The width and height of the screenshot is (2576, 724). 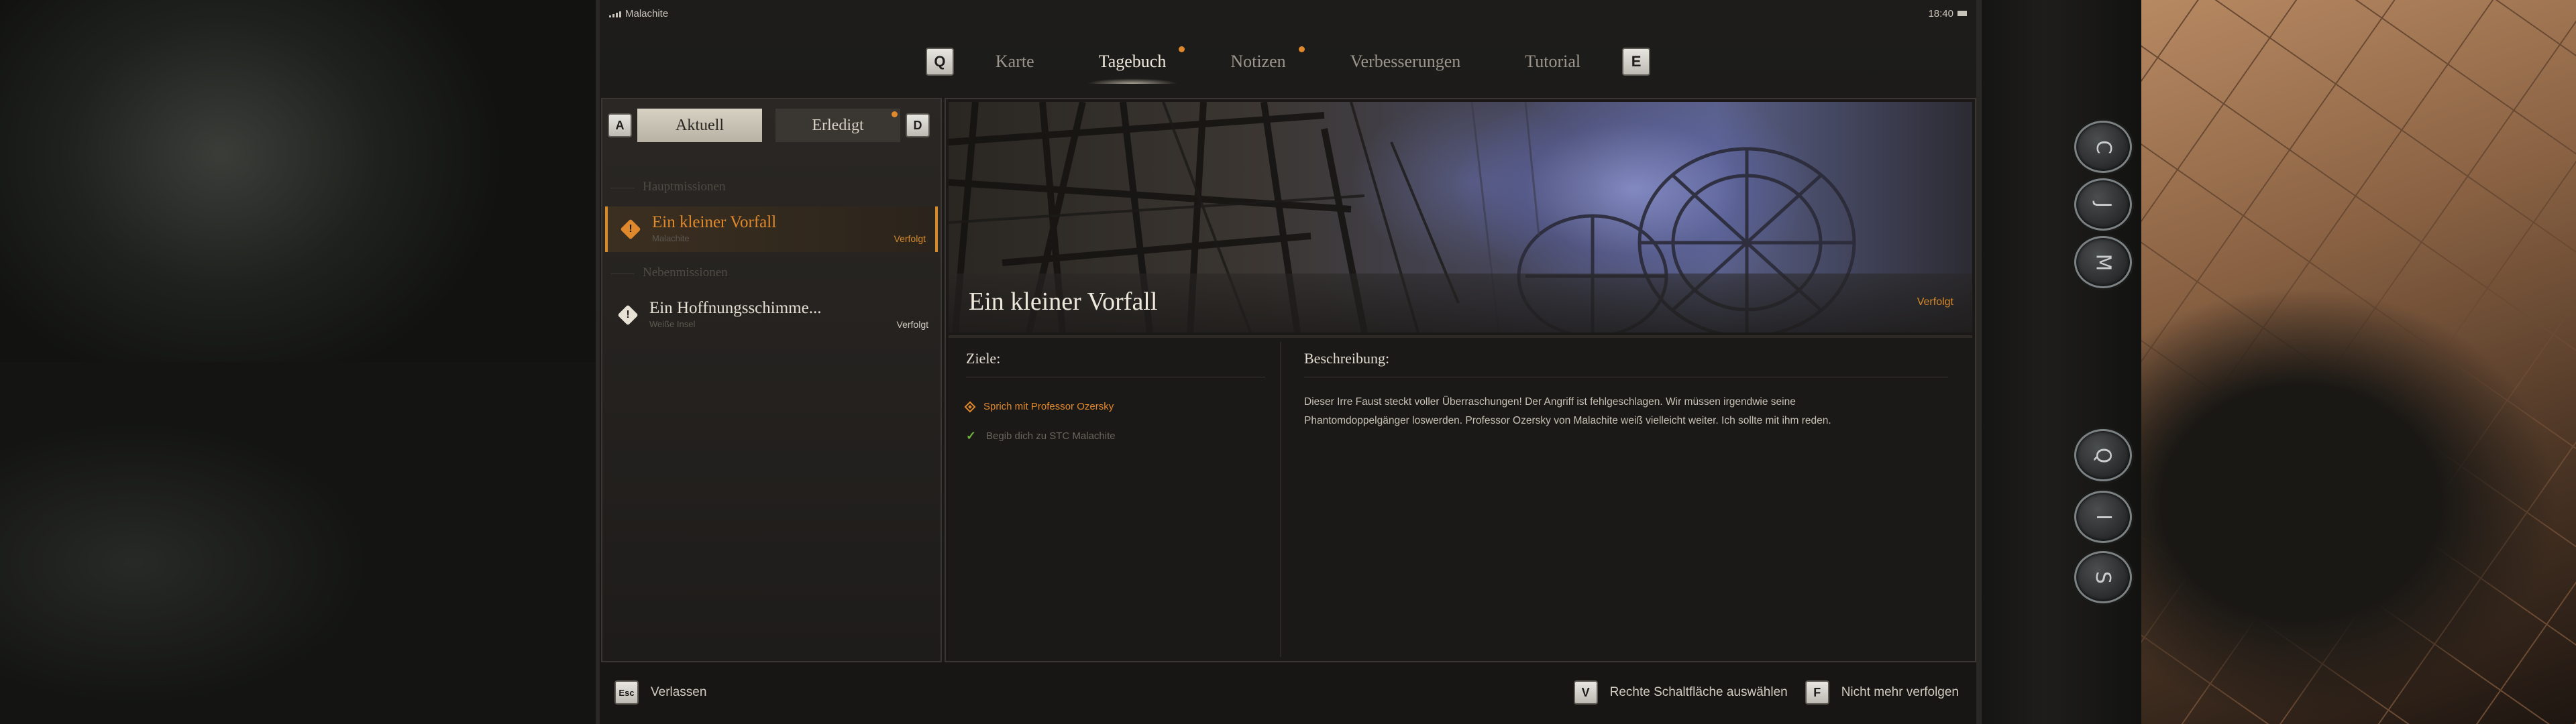 What do you see at coordinates (1015, 61) in the screenshot?
I see `tab-karte: Karte` at bounding box center [1015, 61].